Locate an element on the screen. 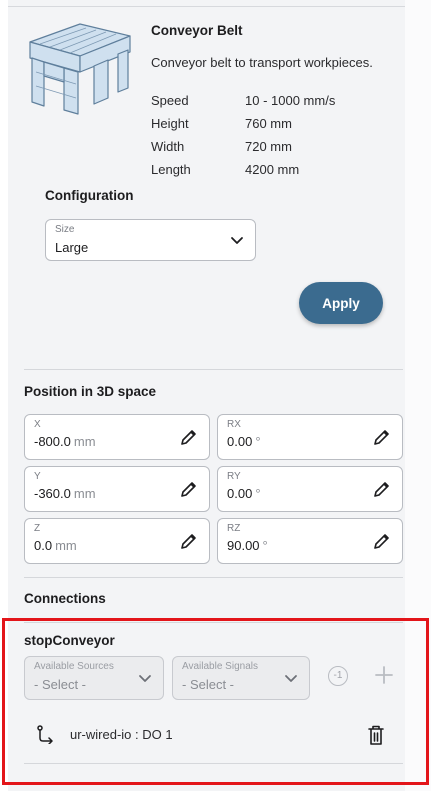 This screenshot has width=431, height=791. field-caption: RX is located at coordinates (234, 424).